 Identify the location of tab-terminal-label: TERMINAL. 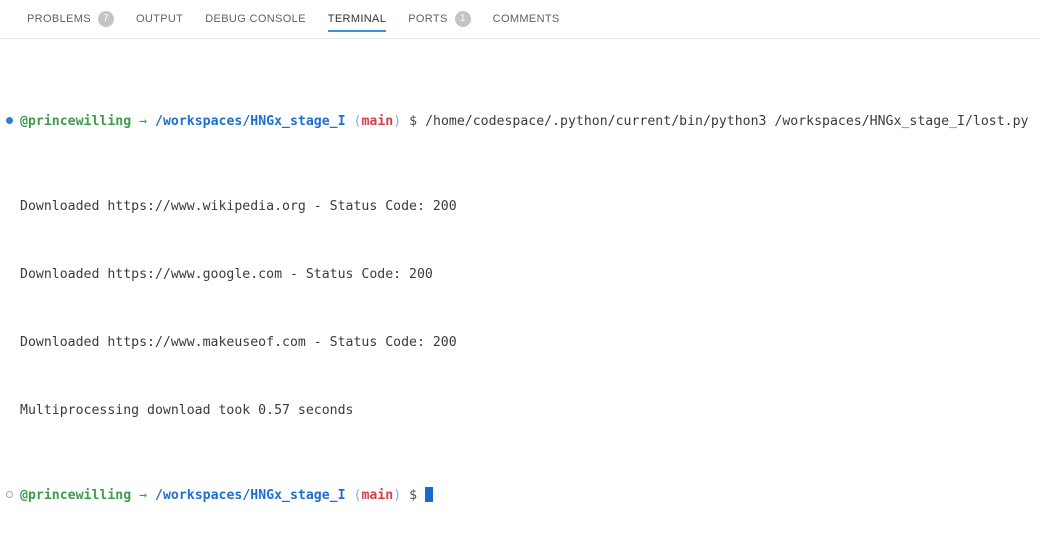
(357, 19).